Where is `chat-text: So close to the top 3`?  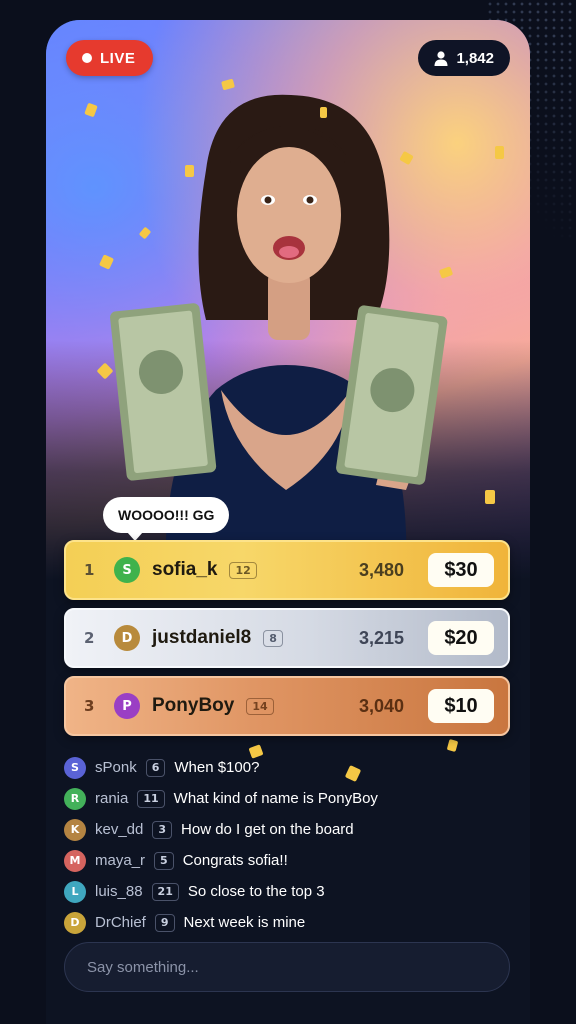 chat-text: So close to the top 3 is located at coordinates (256, 891).